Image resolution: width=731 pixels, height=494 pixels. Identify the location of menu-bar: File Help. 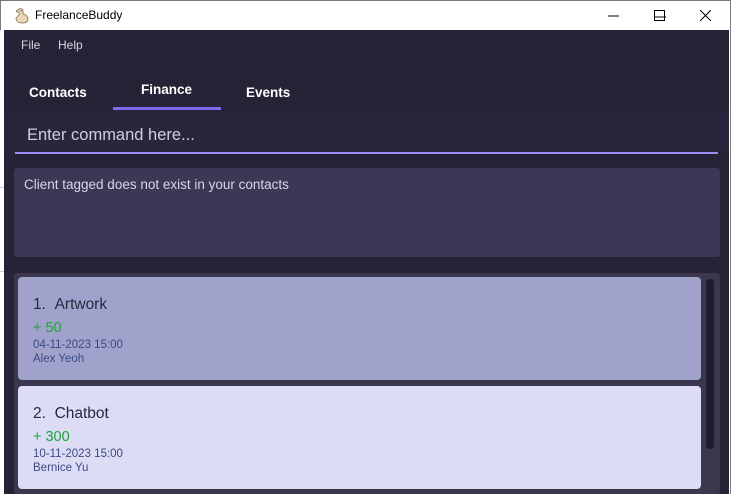
(366, 45).